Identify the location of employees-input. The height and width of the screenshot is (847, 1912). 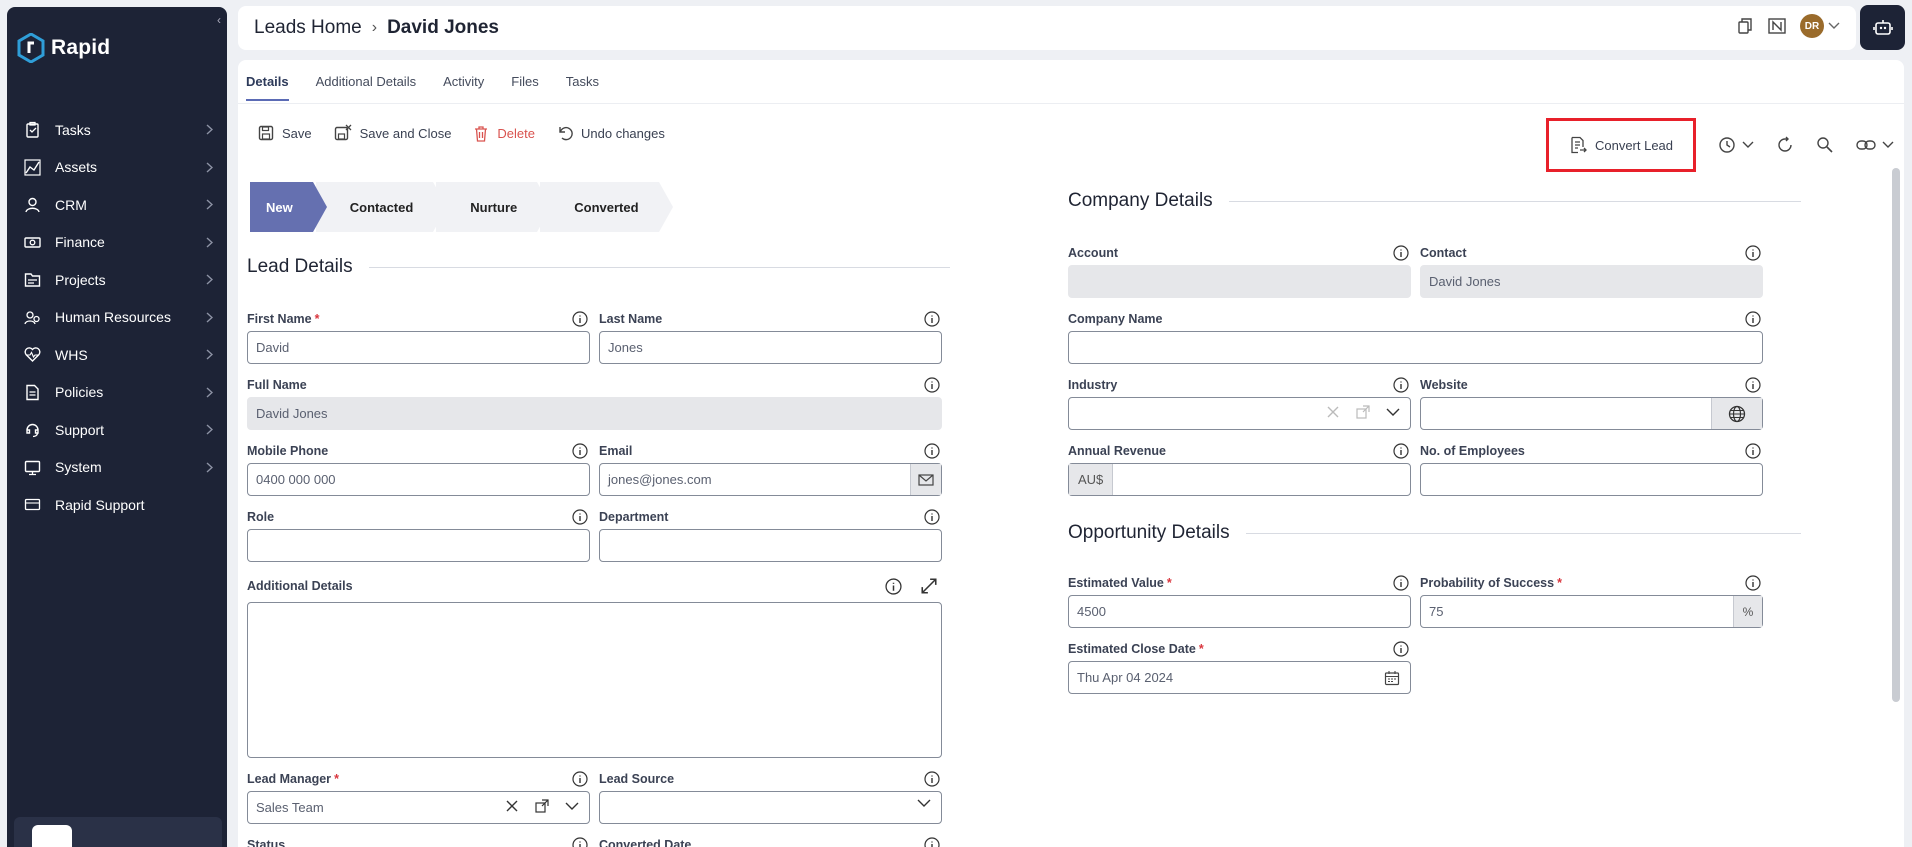
(1591, 479).